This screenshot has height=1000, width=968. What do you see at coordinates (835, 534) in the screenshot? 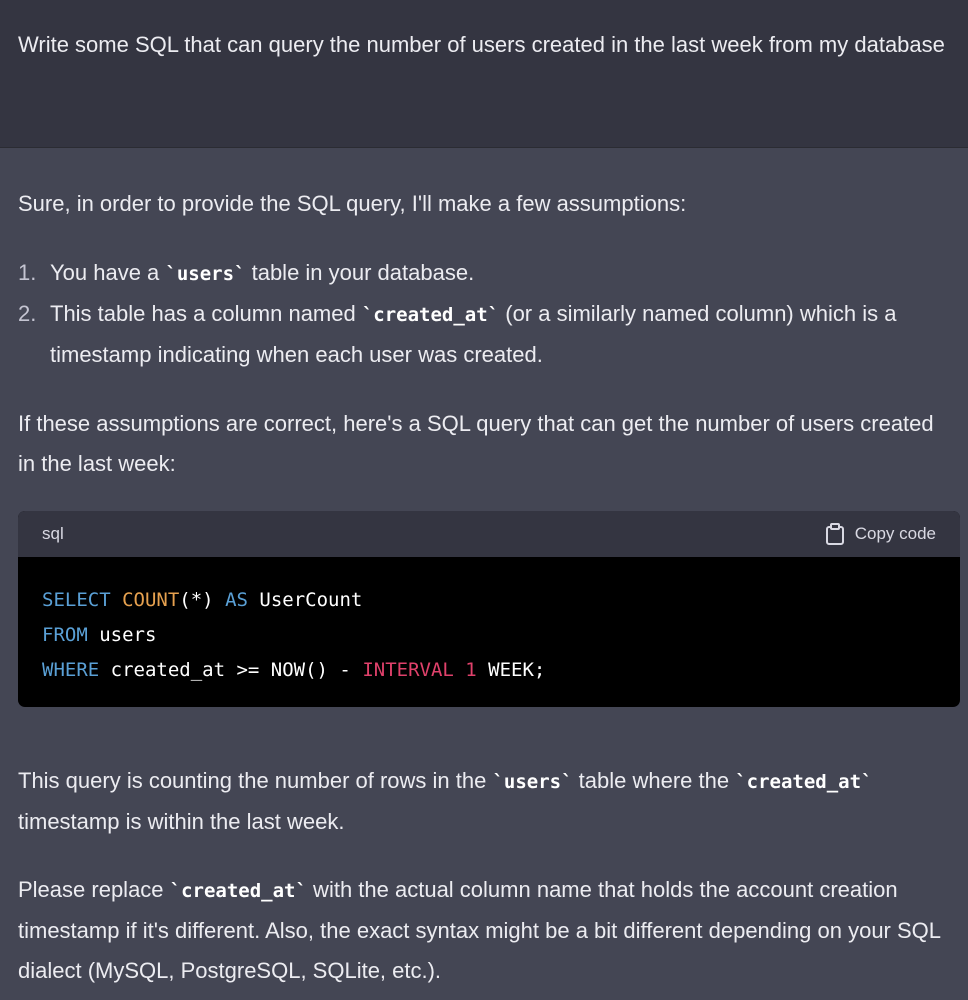
I see `clipboard-icon` at bounding box center [835, 534].